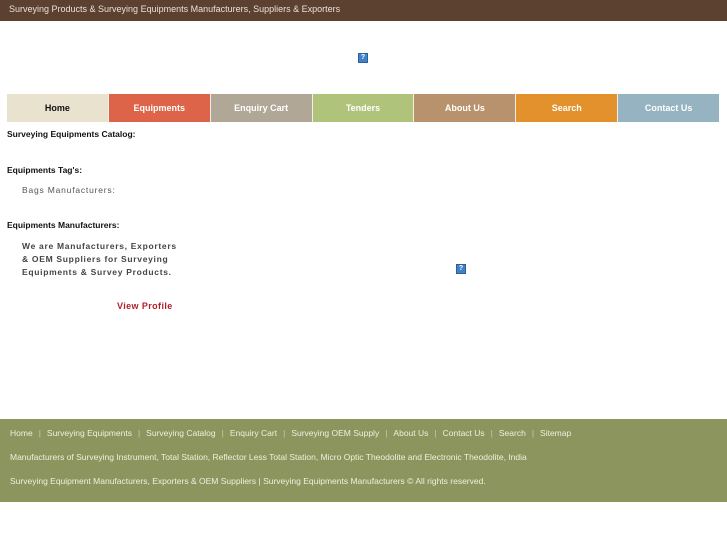 This screenshot has height=545, width=727. Describe the element at coordinates (253, 433) in the screenshot. I see `footer-link-enquiry-cart: Enquiry Cart` at that location.